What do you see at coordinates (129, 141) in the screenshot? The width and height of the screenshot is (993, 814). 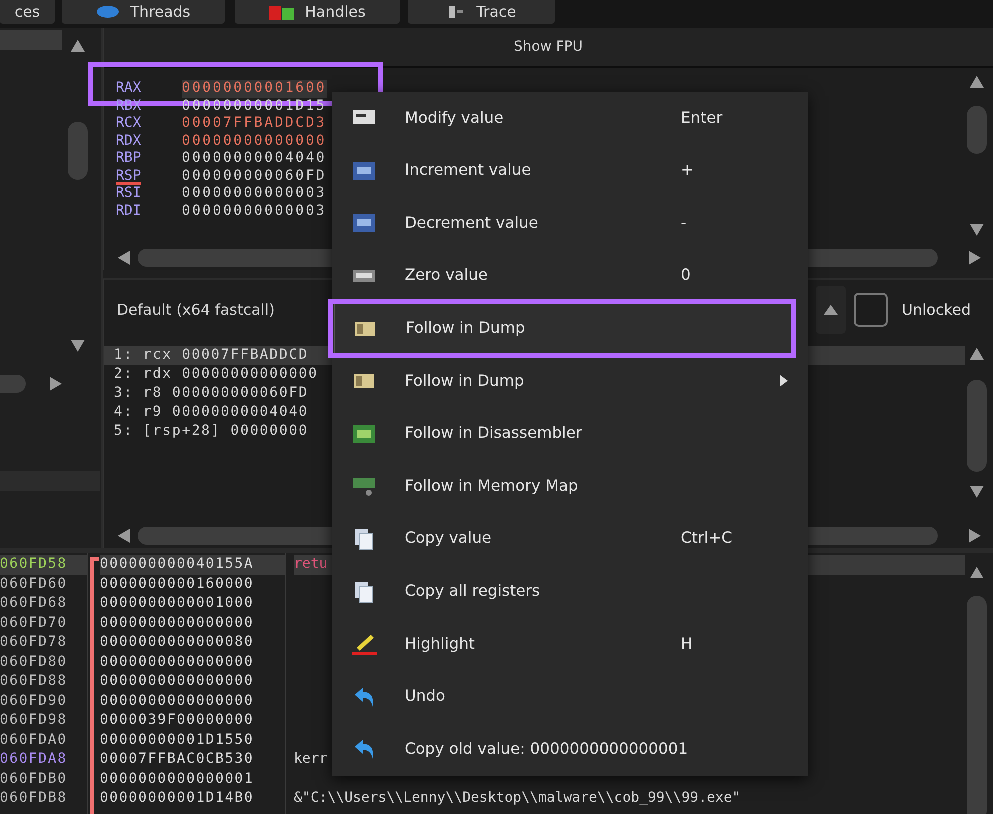 I see `register-name: RDX` at bounding box center [129, 141].